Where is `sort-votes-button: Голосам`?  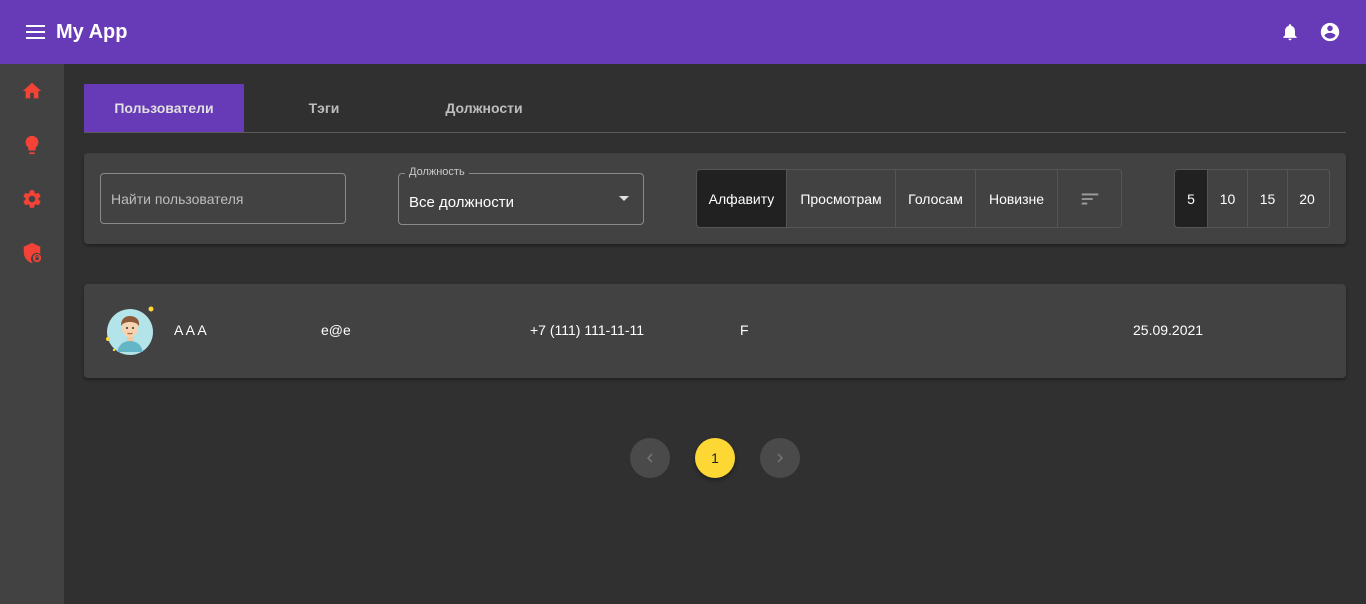 sort-votes-button: Голосам is located at coordinates (936, 198).